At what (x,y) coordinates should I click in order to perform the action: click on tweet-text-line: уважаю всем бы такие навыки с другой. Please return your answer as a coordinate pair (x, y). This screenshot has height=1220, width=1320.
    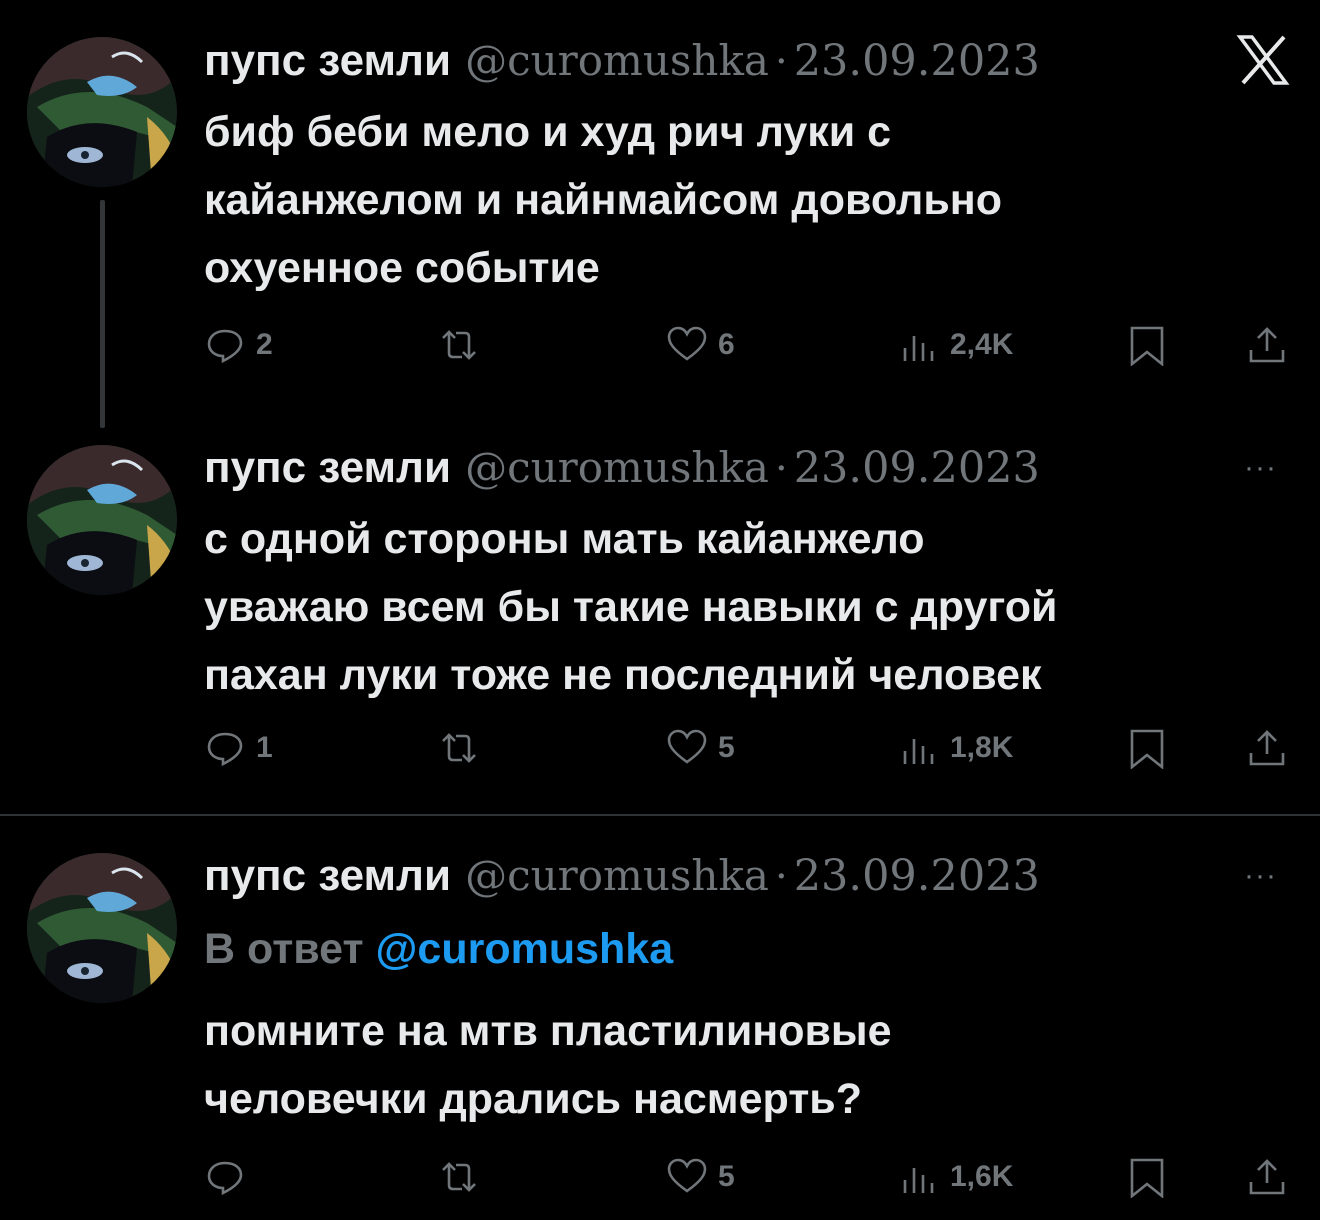
    Looking at the image, I should click on (631, 607).